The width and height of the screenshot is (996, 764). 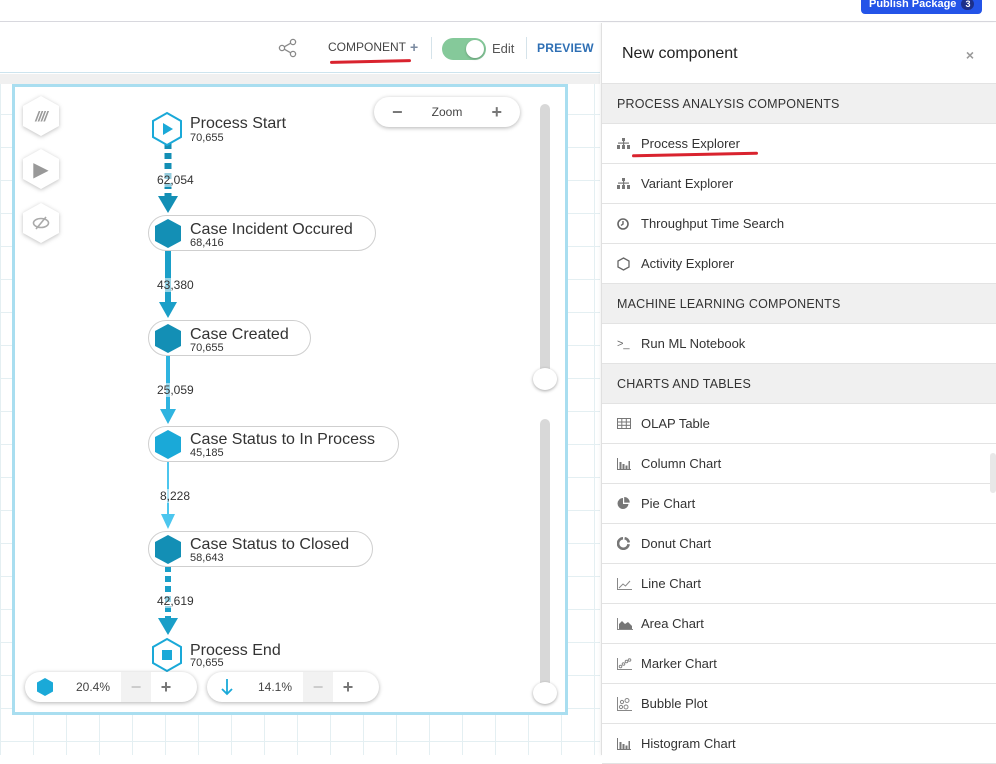 What do you see at coordinates (799, 584) in the screenshot?
I see `component-item-line-chart: Line Chart` at bounding box center [799, 584].